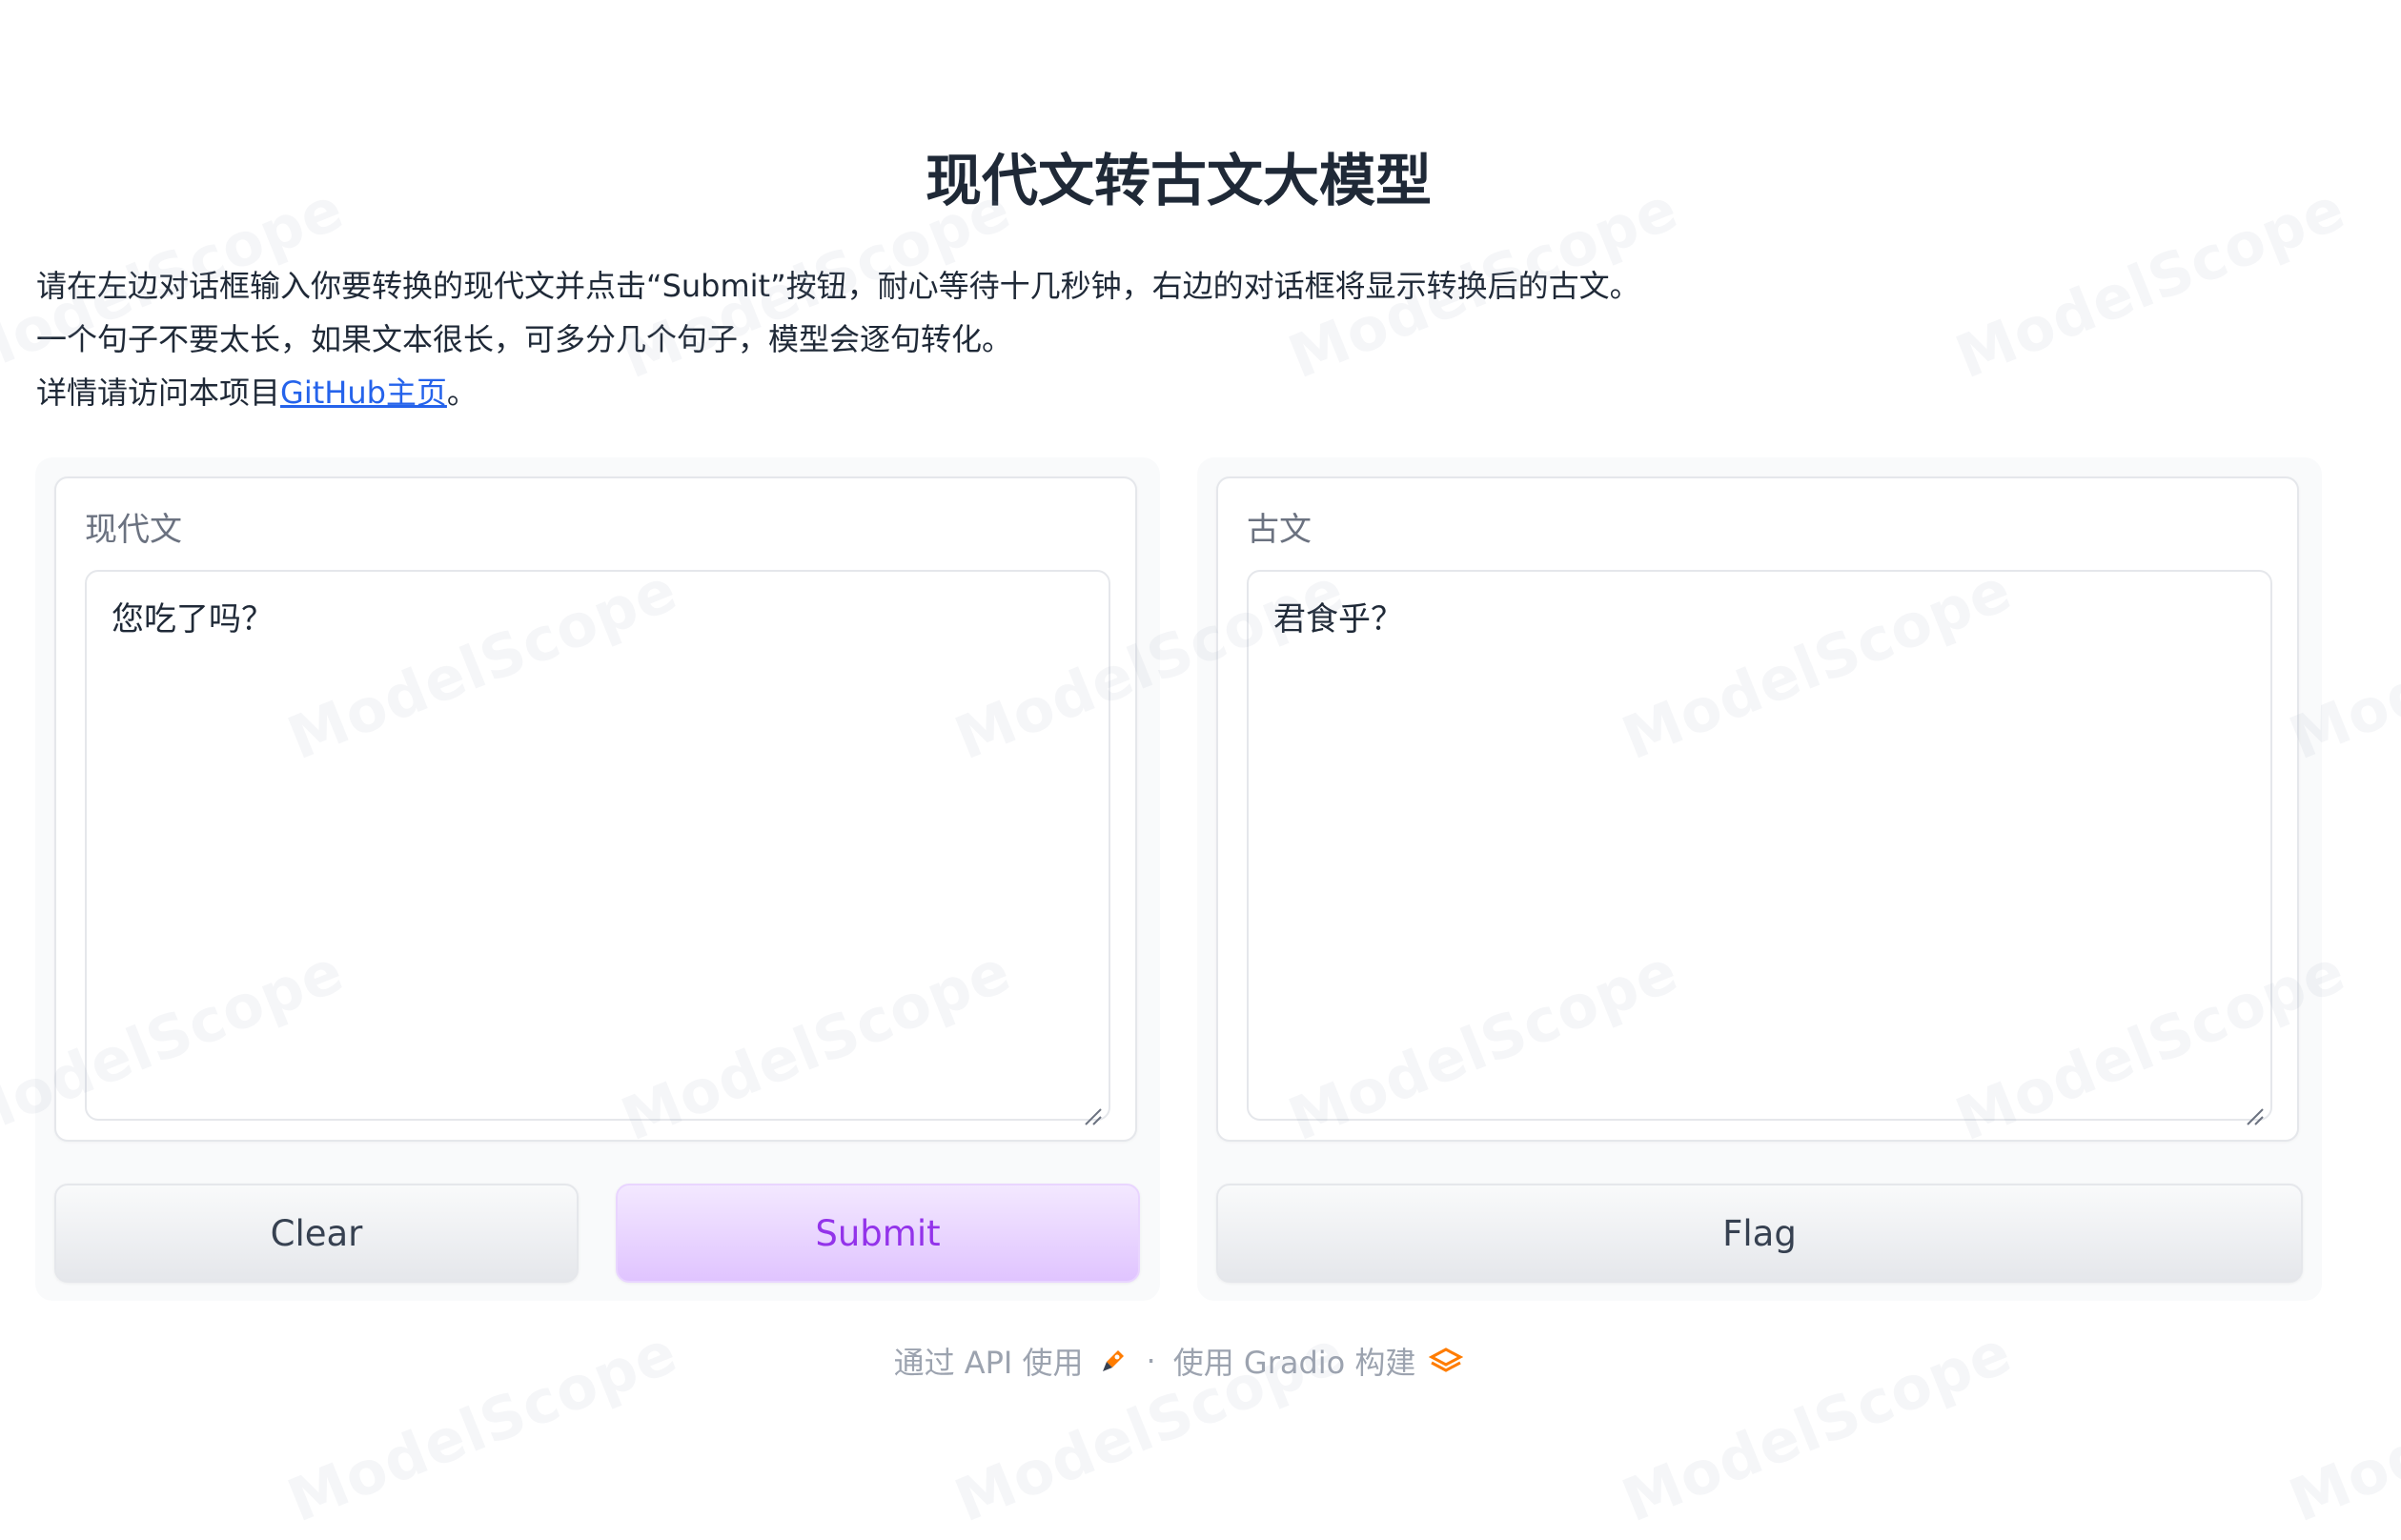 The image size is (2401, 1540). I want to click on use-via-api-text: 通过 API 使用, so click(989, 1363).